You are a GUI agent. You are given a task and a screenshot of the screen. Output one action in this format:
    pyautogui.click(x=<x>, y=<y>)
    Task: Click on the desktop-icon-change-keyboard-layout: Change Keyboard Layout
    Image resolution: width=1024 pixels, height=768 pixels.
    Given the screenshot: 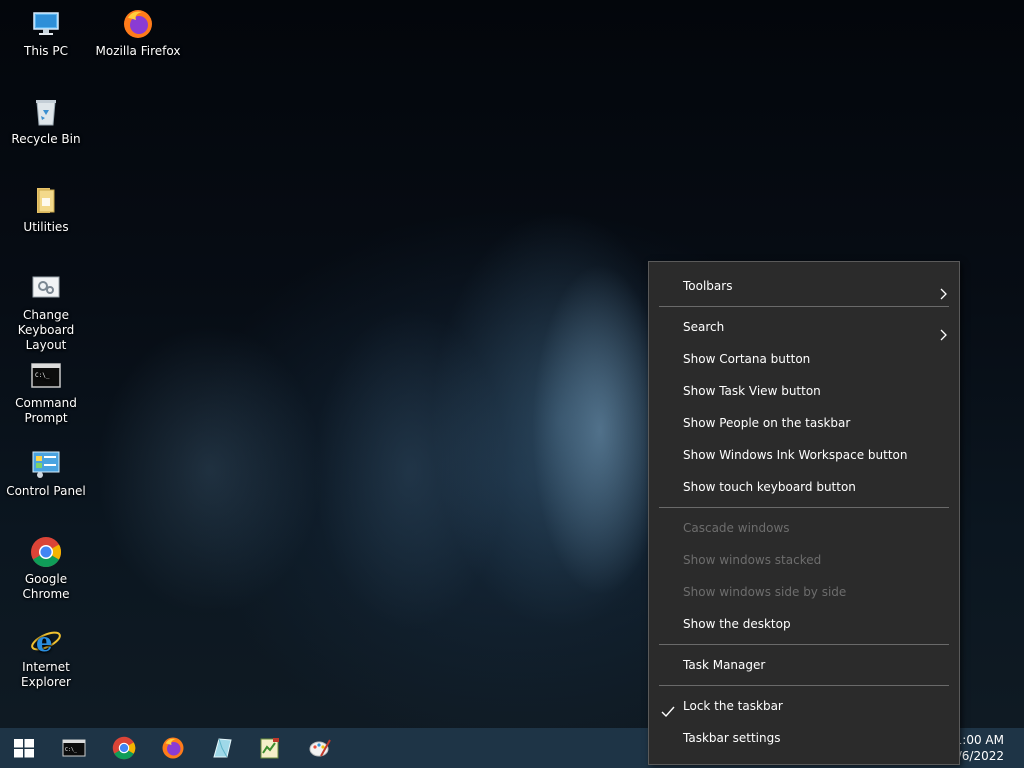 What is the action you would take?
    pyautogui.click(x=46, y=312)
    